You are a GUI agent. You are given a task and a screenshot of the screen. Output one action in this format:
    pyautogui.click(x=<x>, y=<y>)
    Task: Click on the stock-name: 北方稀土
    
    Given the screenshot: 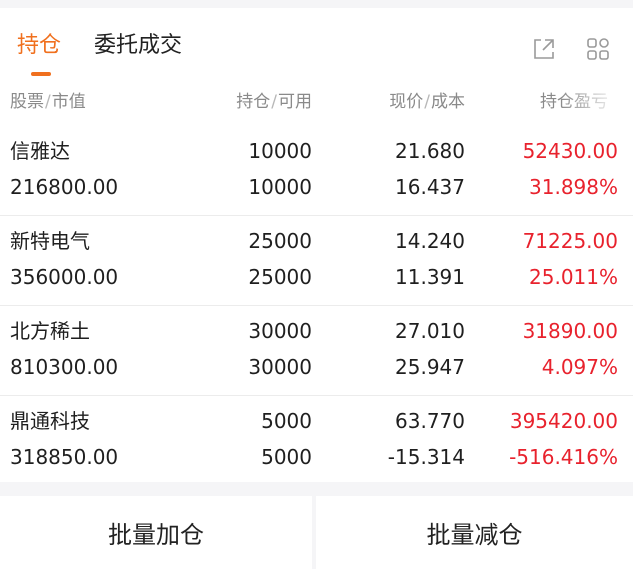 What is the action you would take?
    pyautogui.click(x=50, y=331)
    